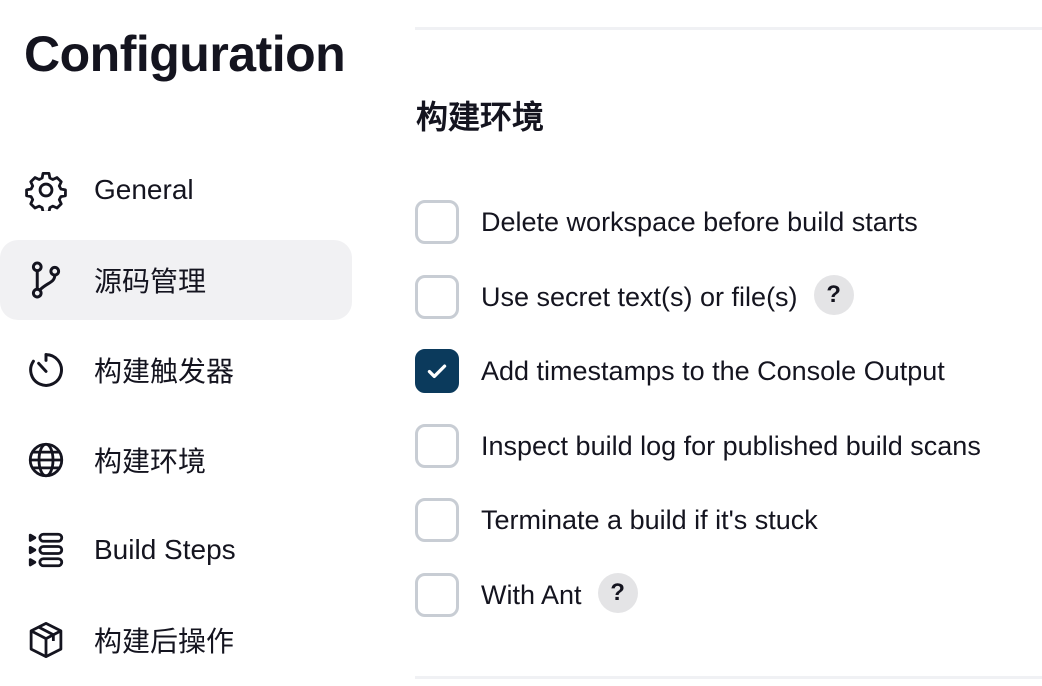  Describe the element at coordinates (699, 222) in the screenshot. I see `option-label: Delete workspace before build starts` at that location.